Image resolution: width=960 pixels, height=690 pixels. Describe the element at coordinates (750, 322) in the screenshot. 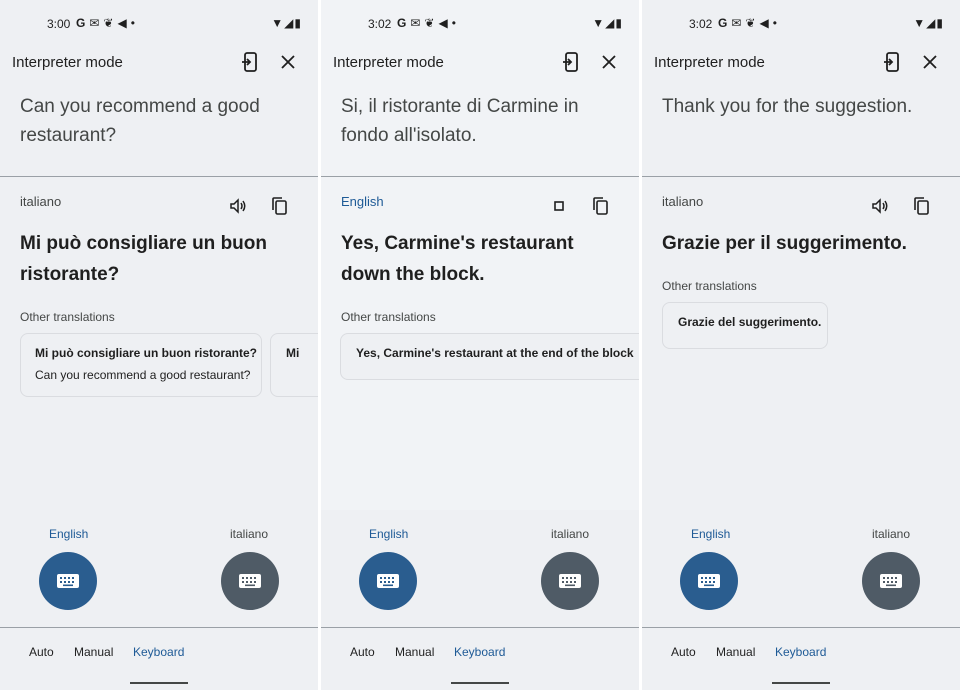

I see `alt-translation-title: Grazie del suggerimento.` at that location.